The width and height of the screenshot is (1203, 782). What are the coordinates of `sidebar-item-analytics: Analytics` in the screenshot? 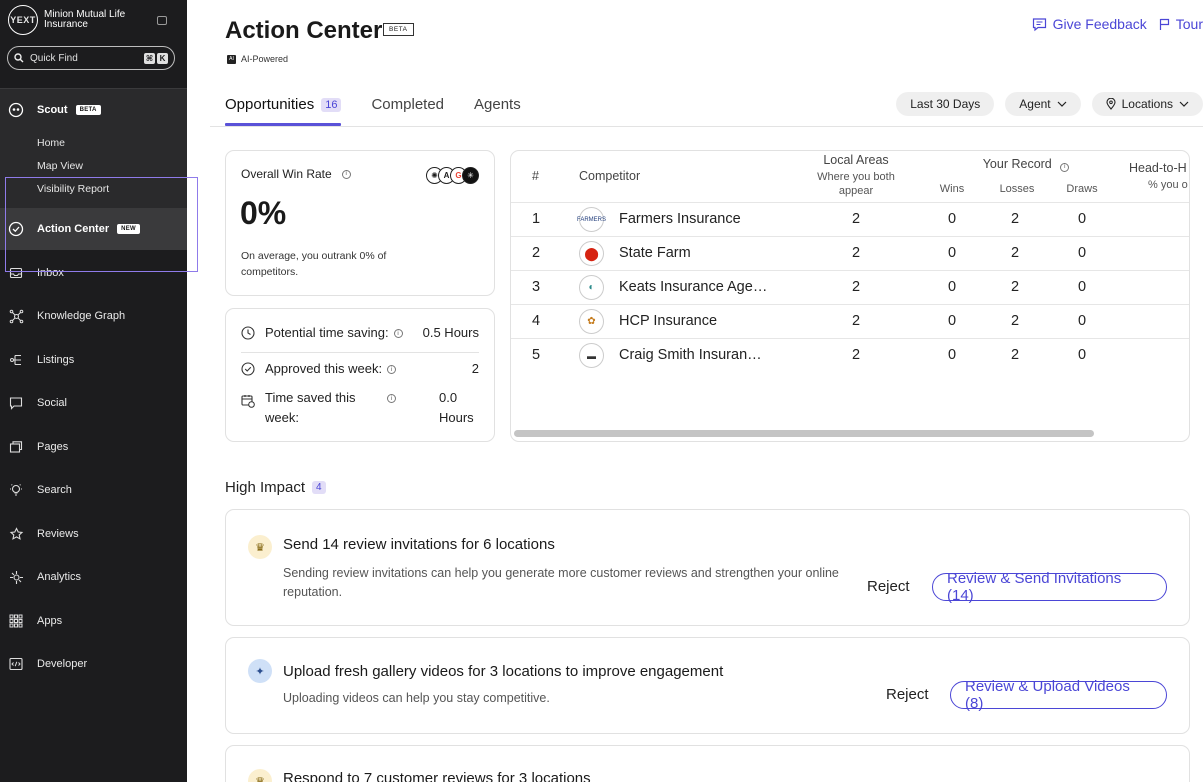 It's located at (93, 577).